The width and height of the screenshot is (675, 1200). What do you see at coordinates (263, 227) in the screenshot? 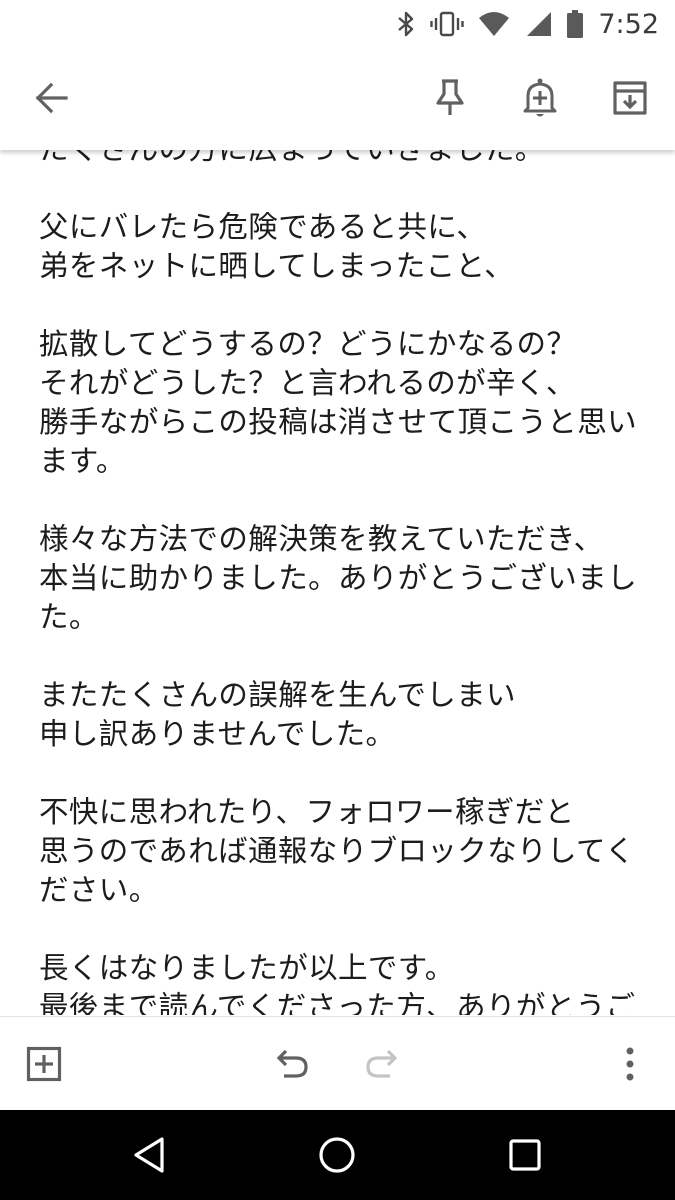
I see `note-line: 父にバレたら危険であると共に、` at bounding box center [263, 227].